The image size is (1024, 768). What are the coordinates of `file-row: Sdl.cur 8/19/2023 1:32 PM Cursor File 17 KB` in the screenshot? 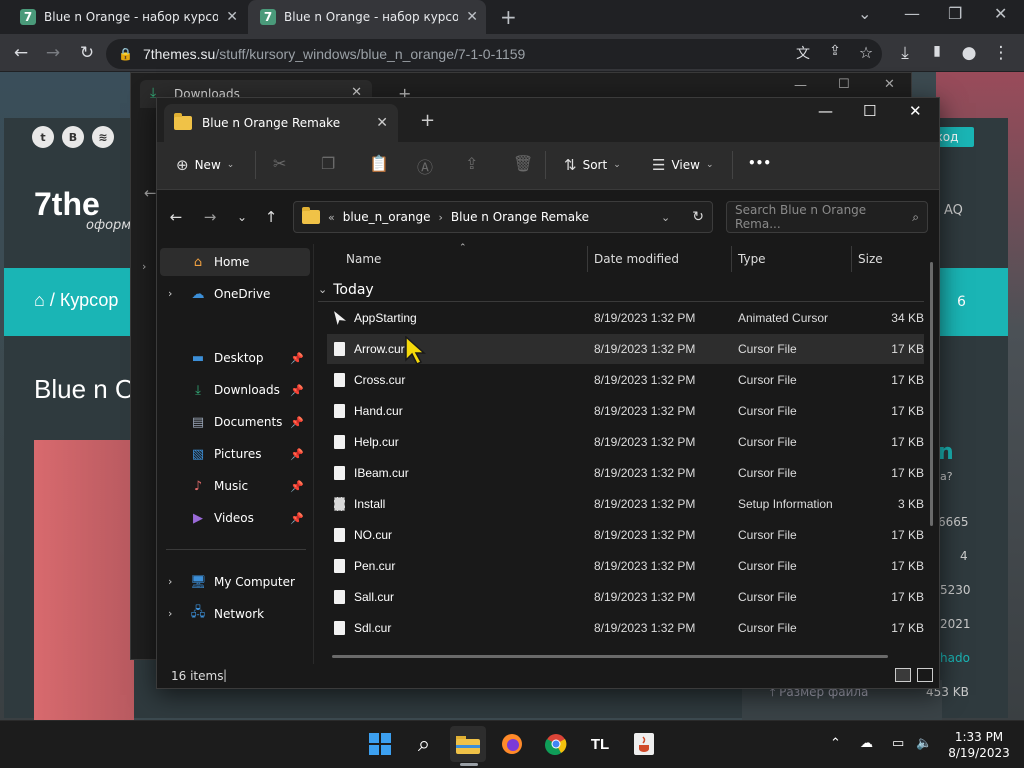 It's located at (625, 628).